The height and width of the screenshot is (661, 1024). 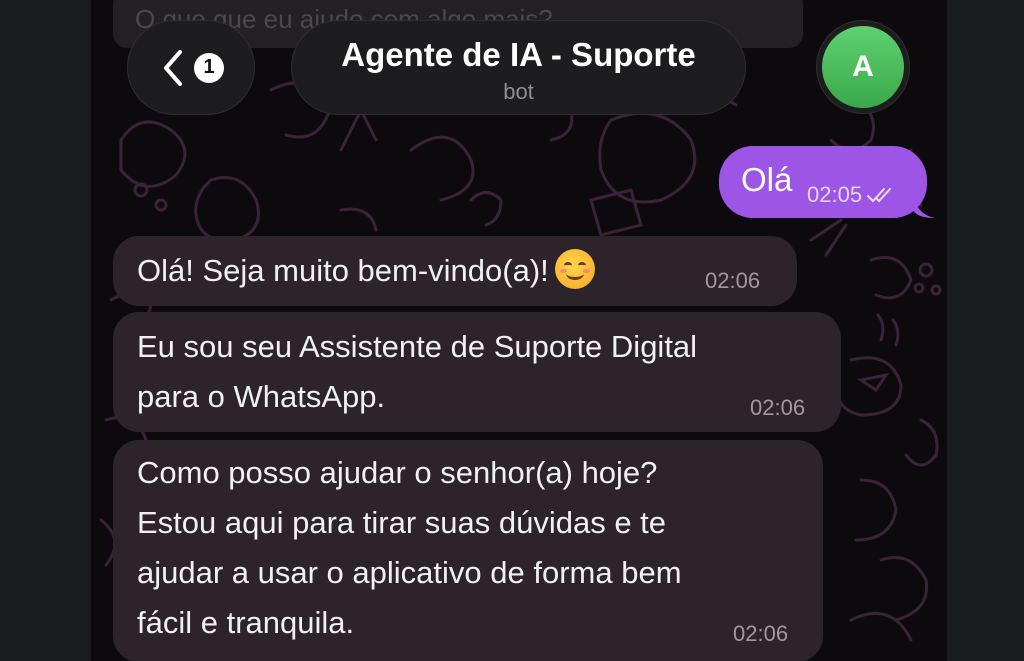 What do you see at coordinates (191, 67) in the screenshot?
I see `back-button: 1` at bounding box center [191, 67].